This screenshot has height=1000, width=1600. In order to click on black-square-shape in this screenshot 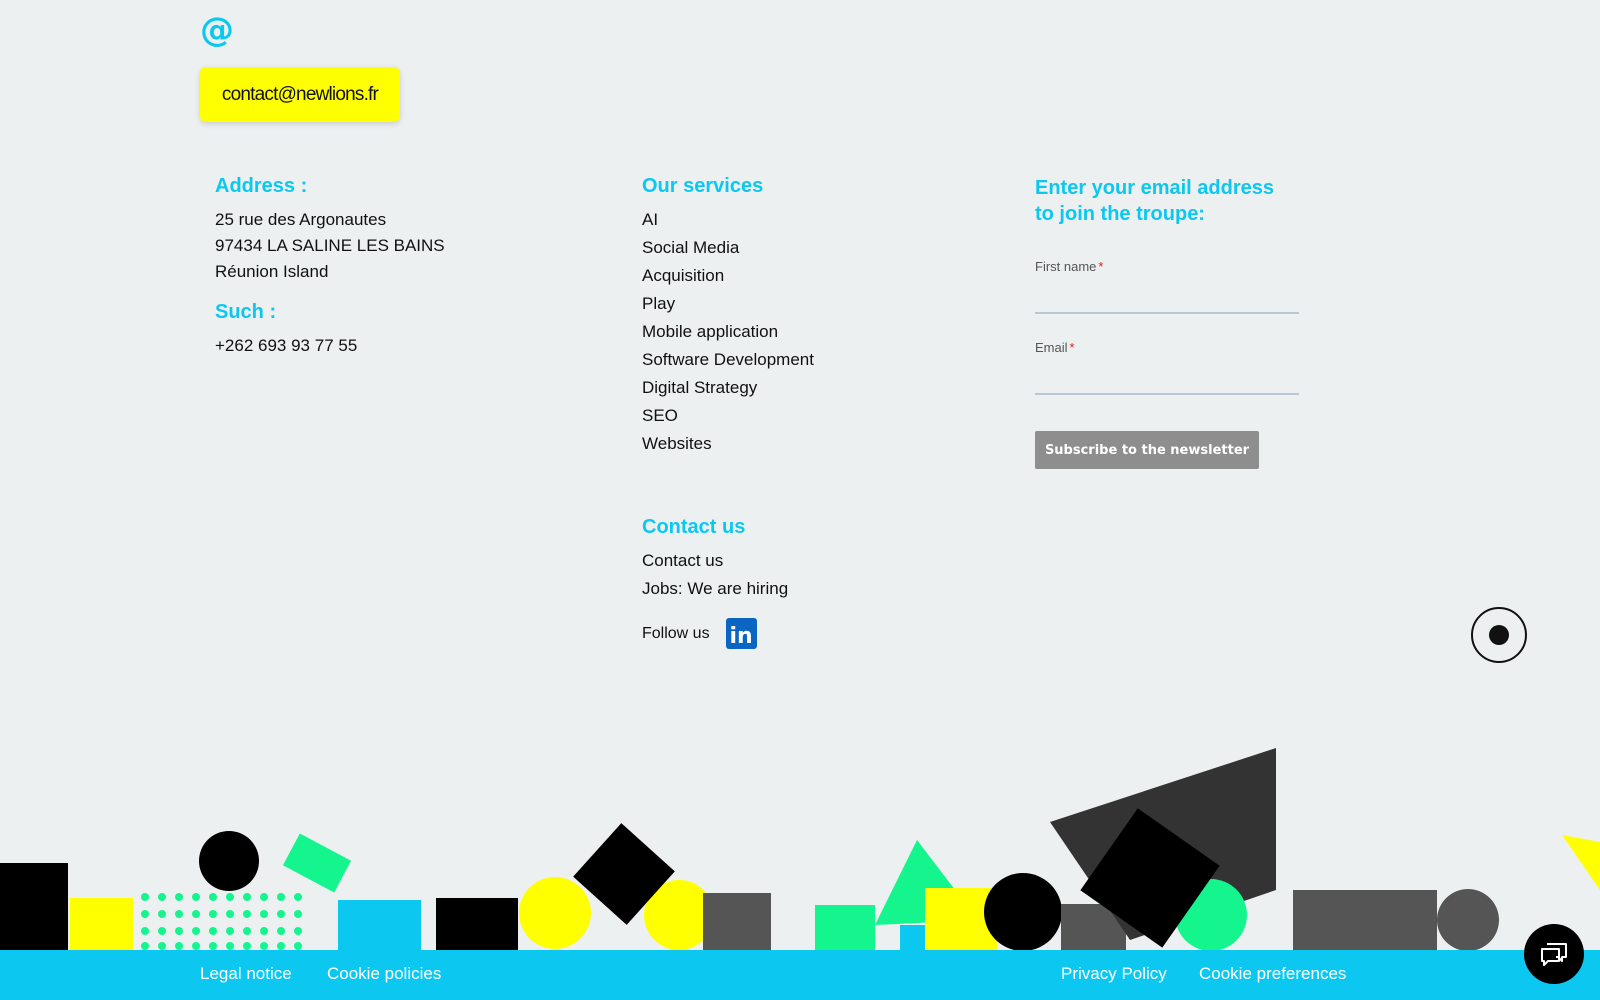, I will do `click(34, 906)`.